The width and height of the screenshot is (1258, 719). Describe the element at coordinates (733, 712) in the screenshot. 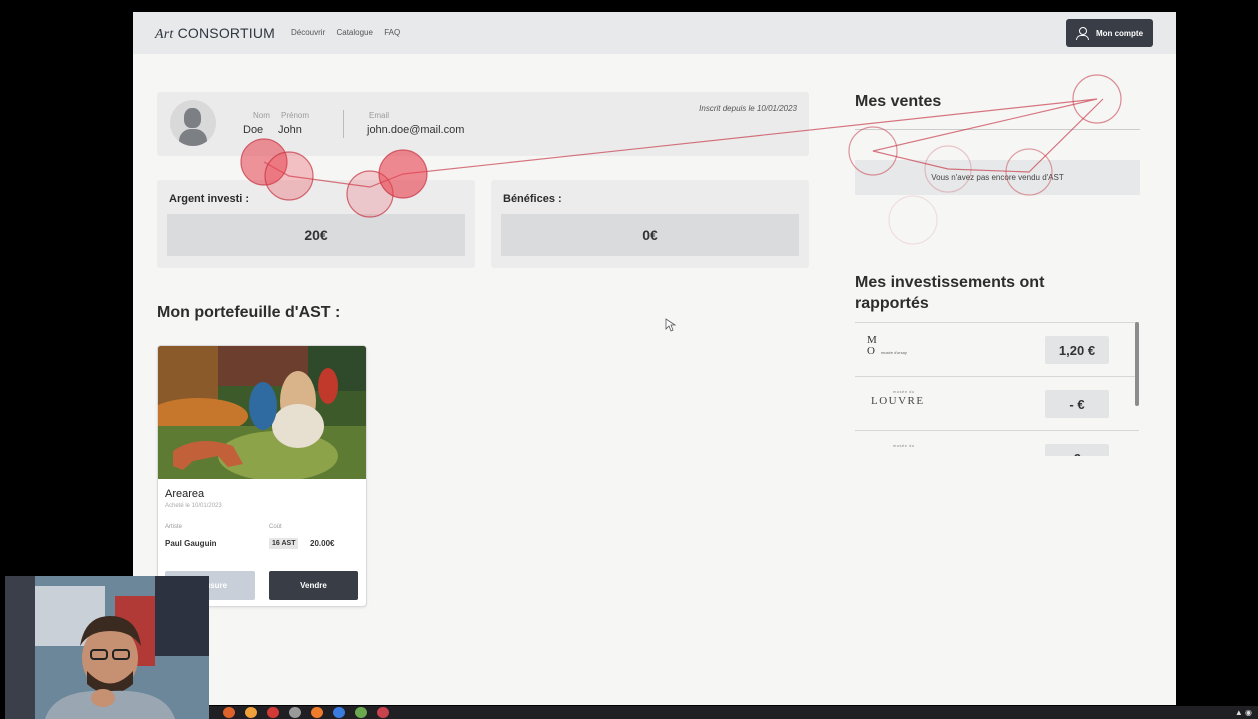

I see `os-taskbar: ▲ ◉` at that location.